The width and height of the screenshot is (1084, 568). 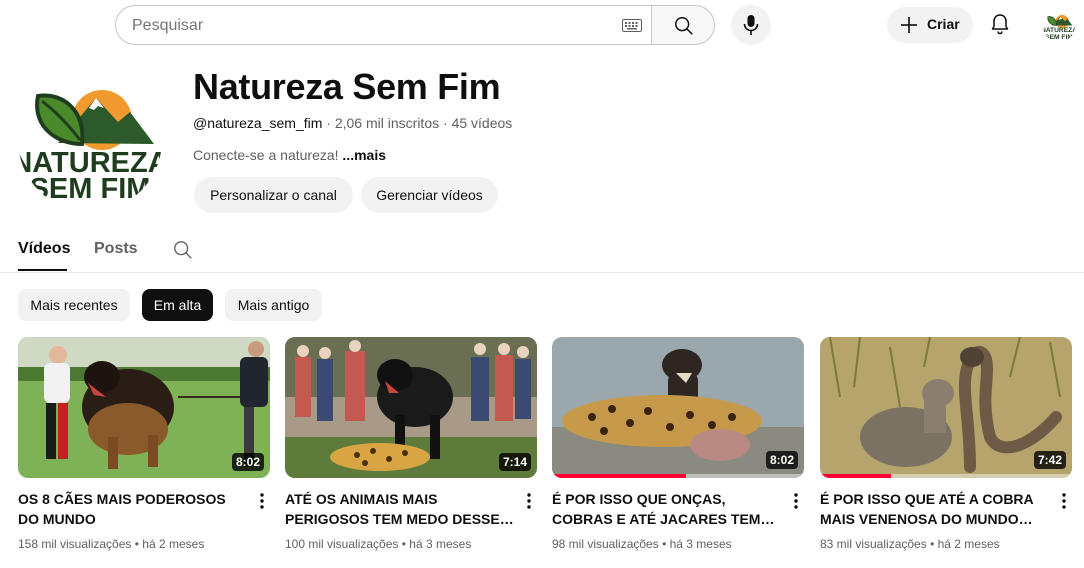 What do you see at coordinates (183, 250) in the screenshot?
I see `channel-search-icon` at bounding box center [183, 250].